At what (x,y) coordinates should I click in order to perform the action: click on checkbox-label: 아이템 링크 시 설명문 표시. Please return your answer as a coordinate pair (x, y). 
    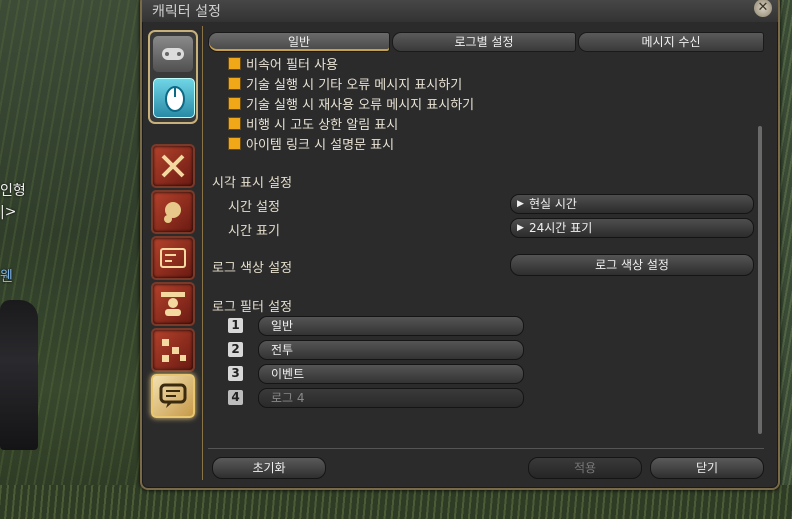
    Looking at the image, I should click on (320, 145).